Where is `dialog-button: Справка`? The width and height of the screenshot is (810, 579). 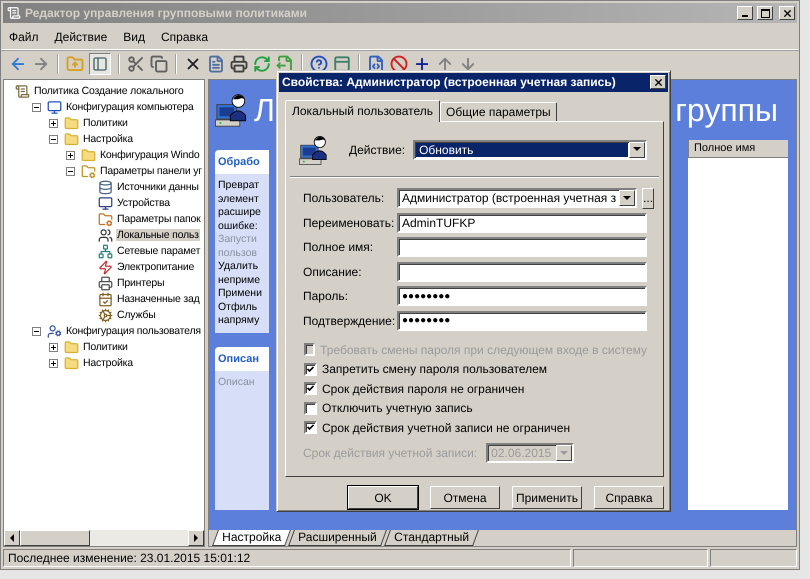 dialog-button: Справка is located at coordinates (629, 497).